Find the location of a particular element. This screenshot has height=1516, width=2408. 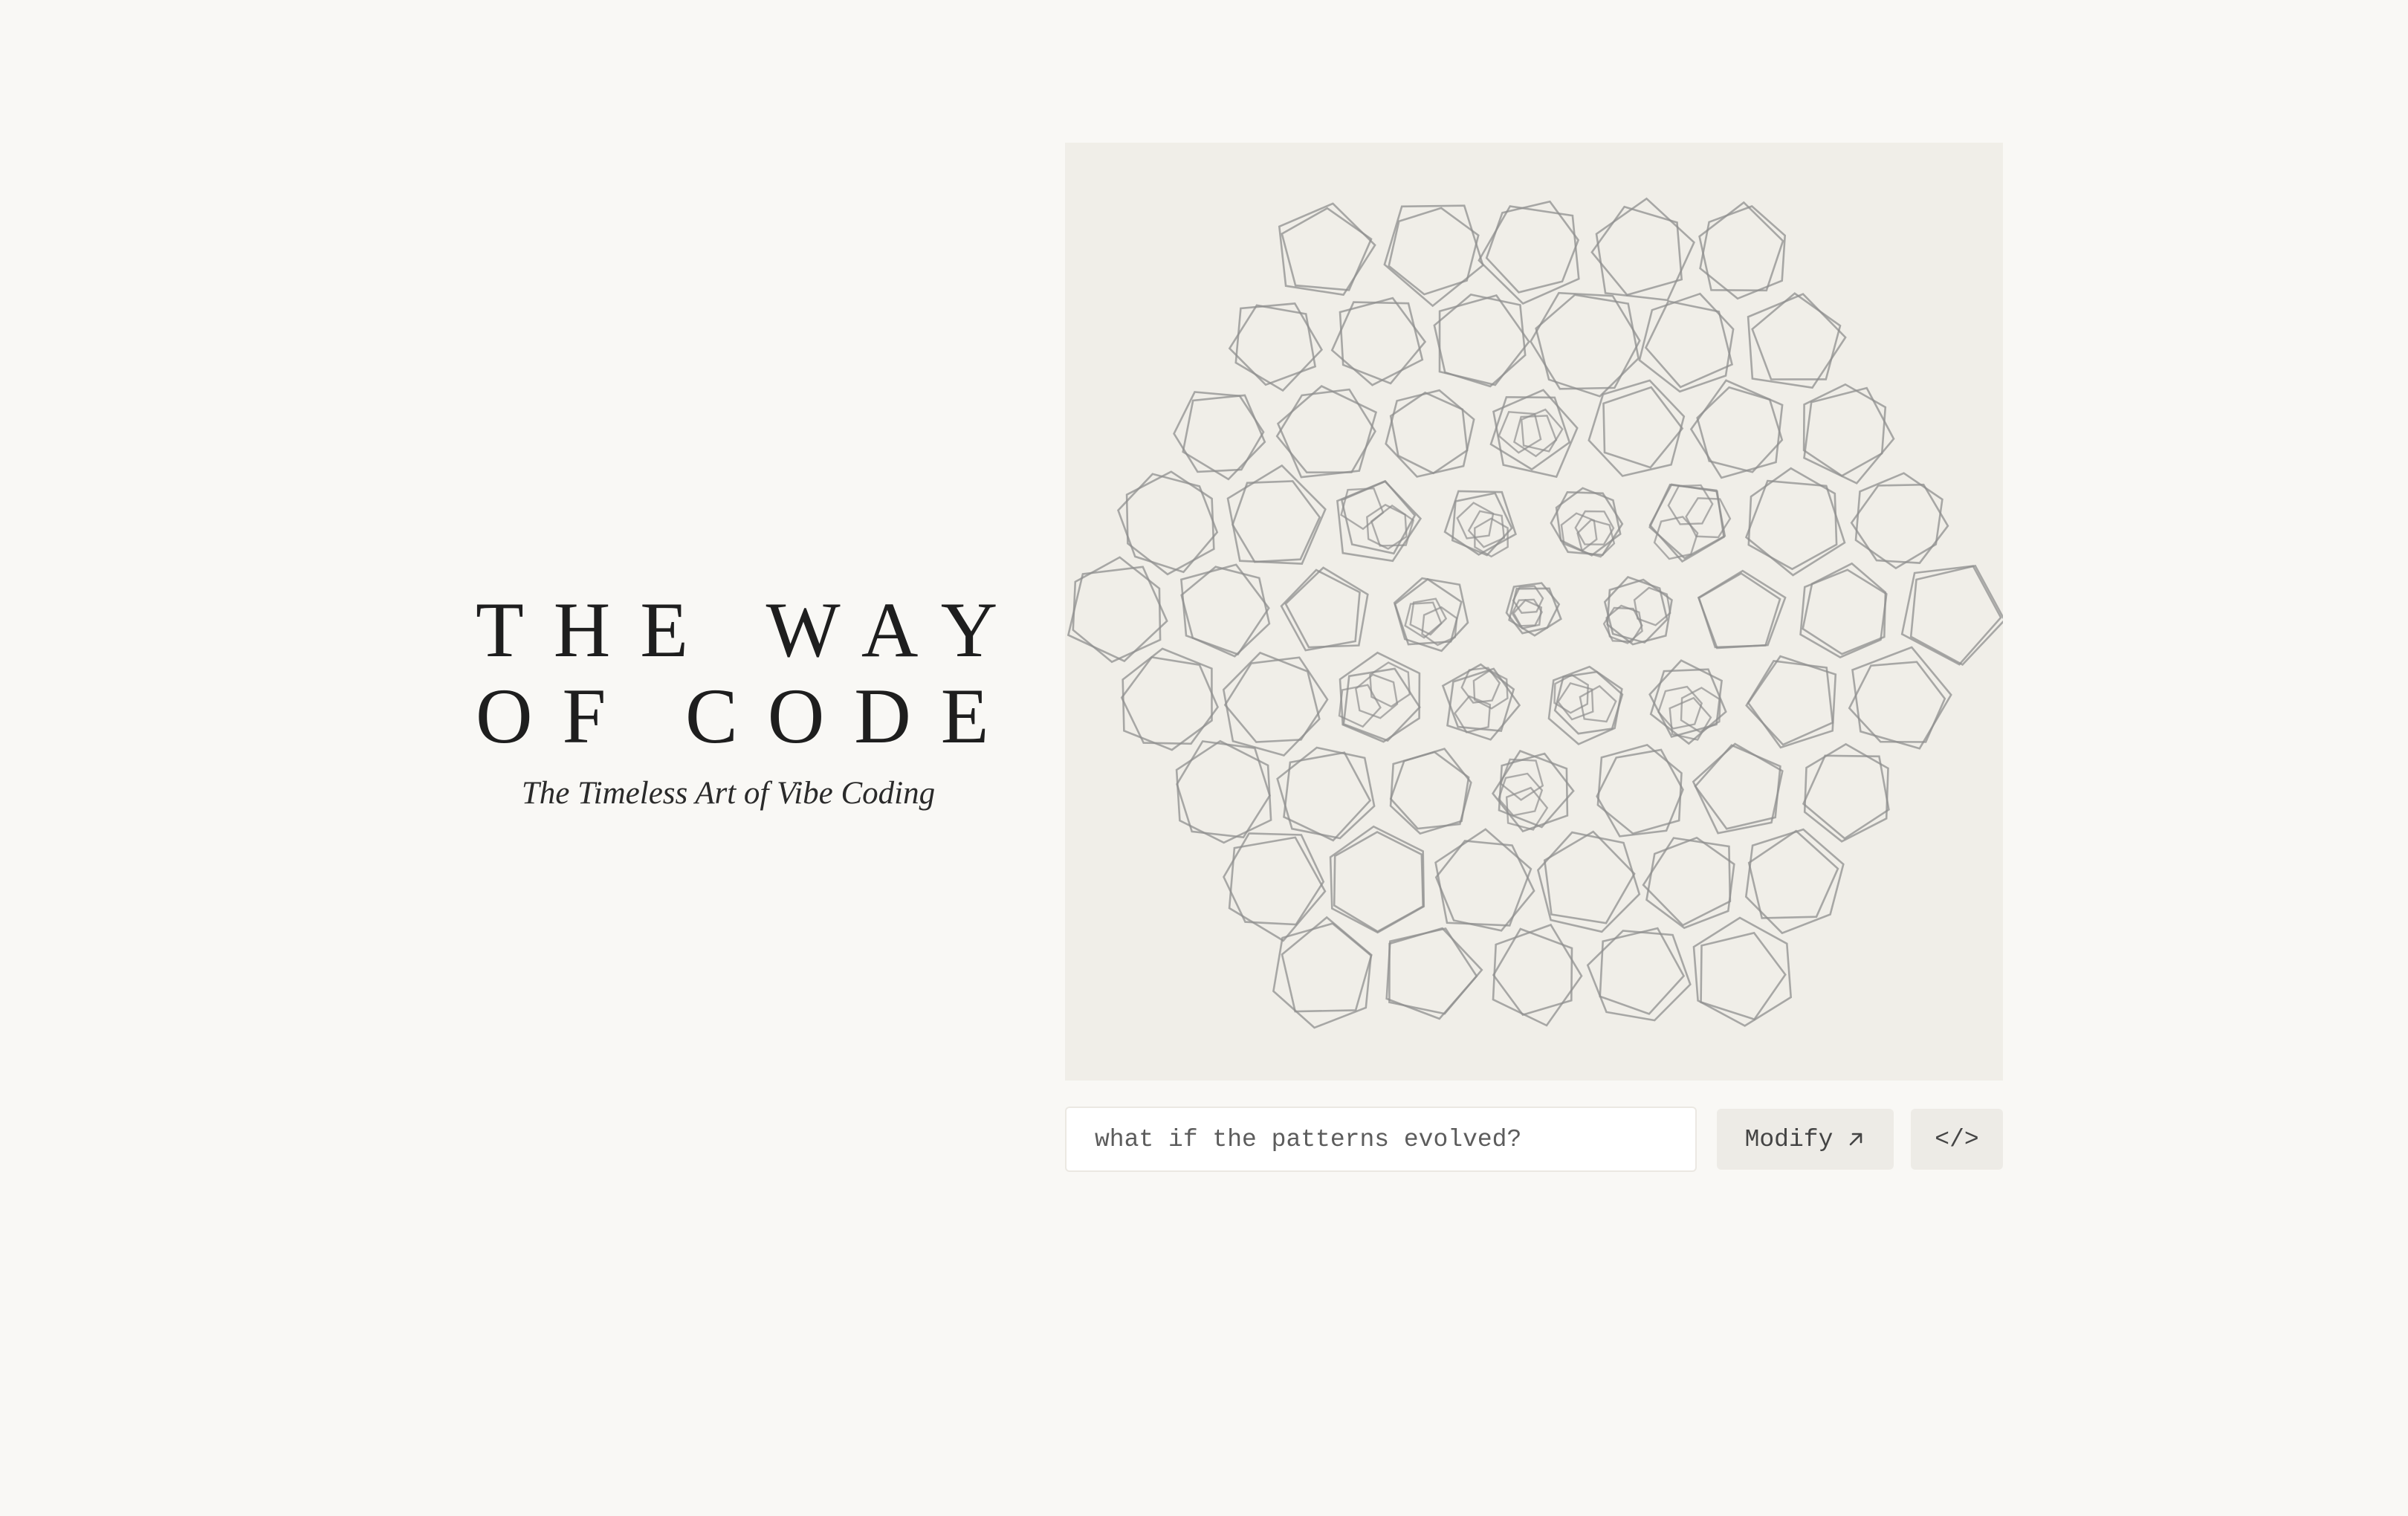

view-code-button: </> is located at coordinates (1957, 1140).